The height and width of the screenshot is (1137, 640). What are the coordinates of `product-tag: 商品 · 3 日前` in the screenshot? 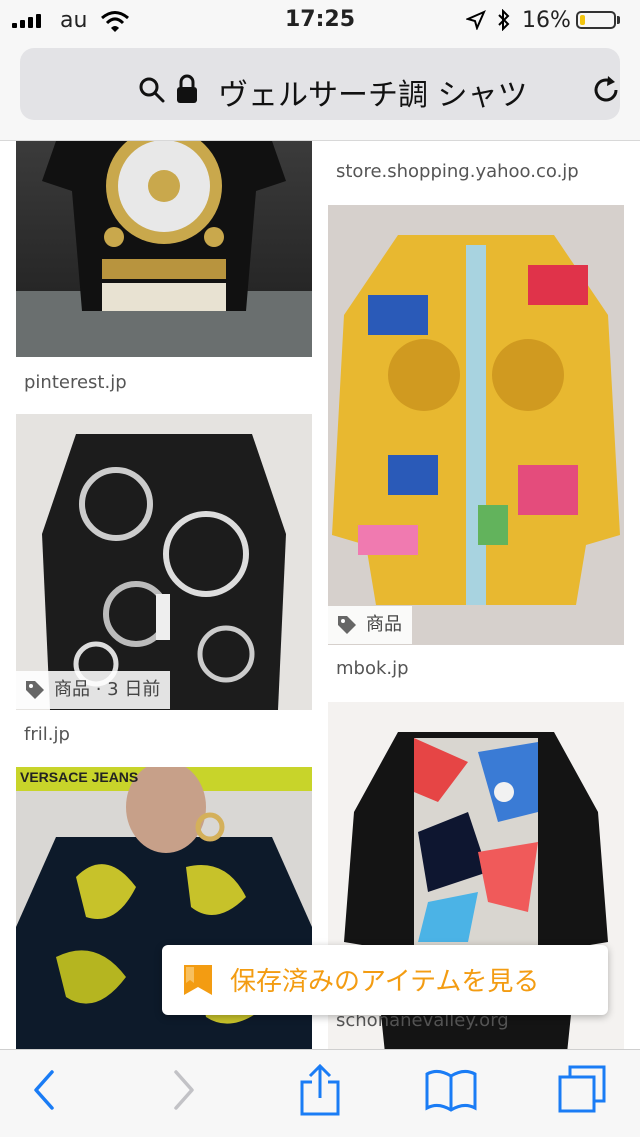 It's located at (93, 690).